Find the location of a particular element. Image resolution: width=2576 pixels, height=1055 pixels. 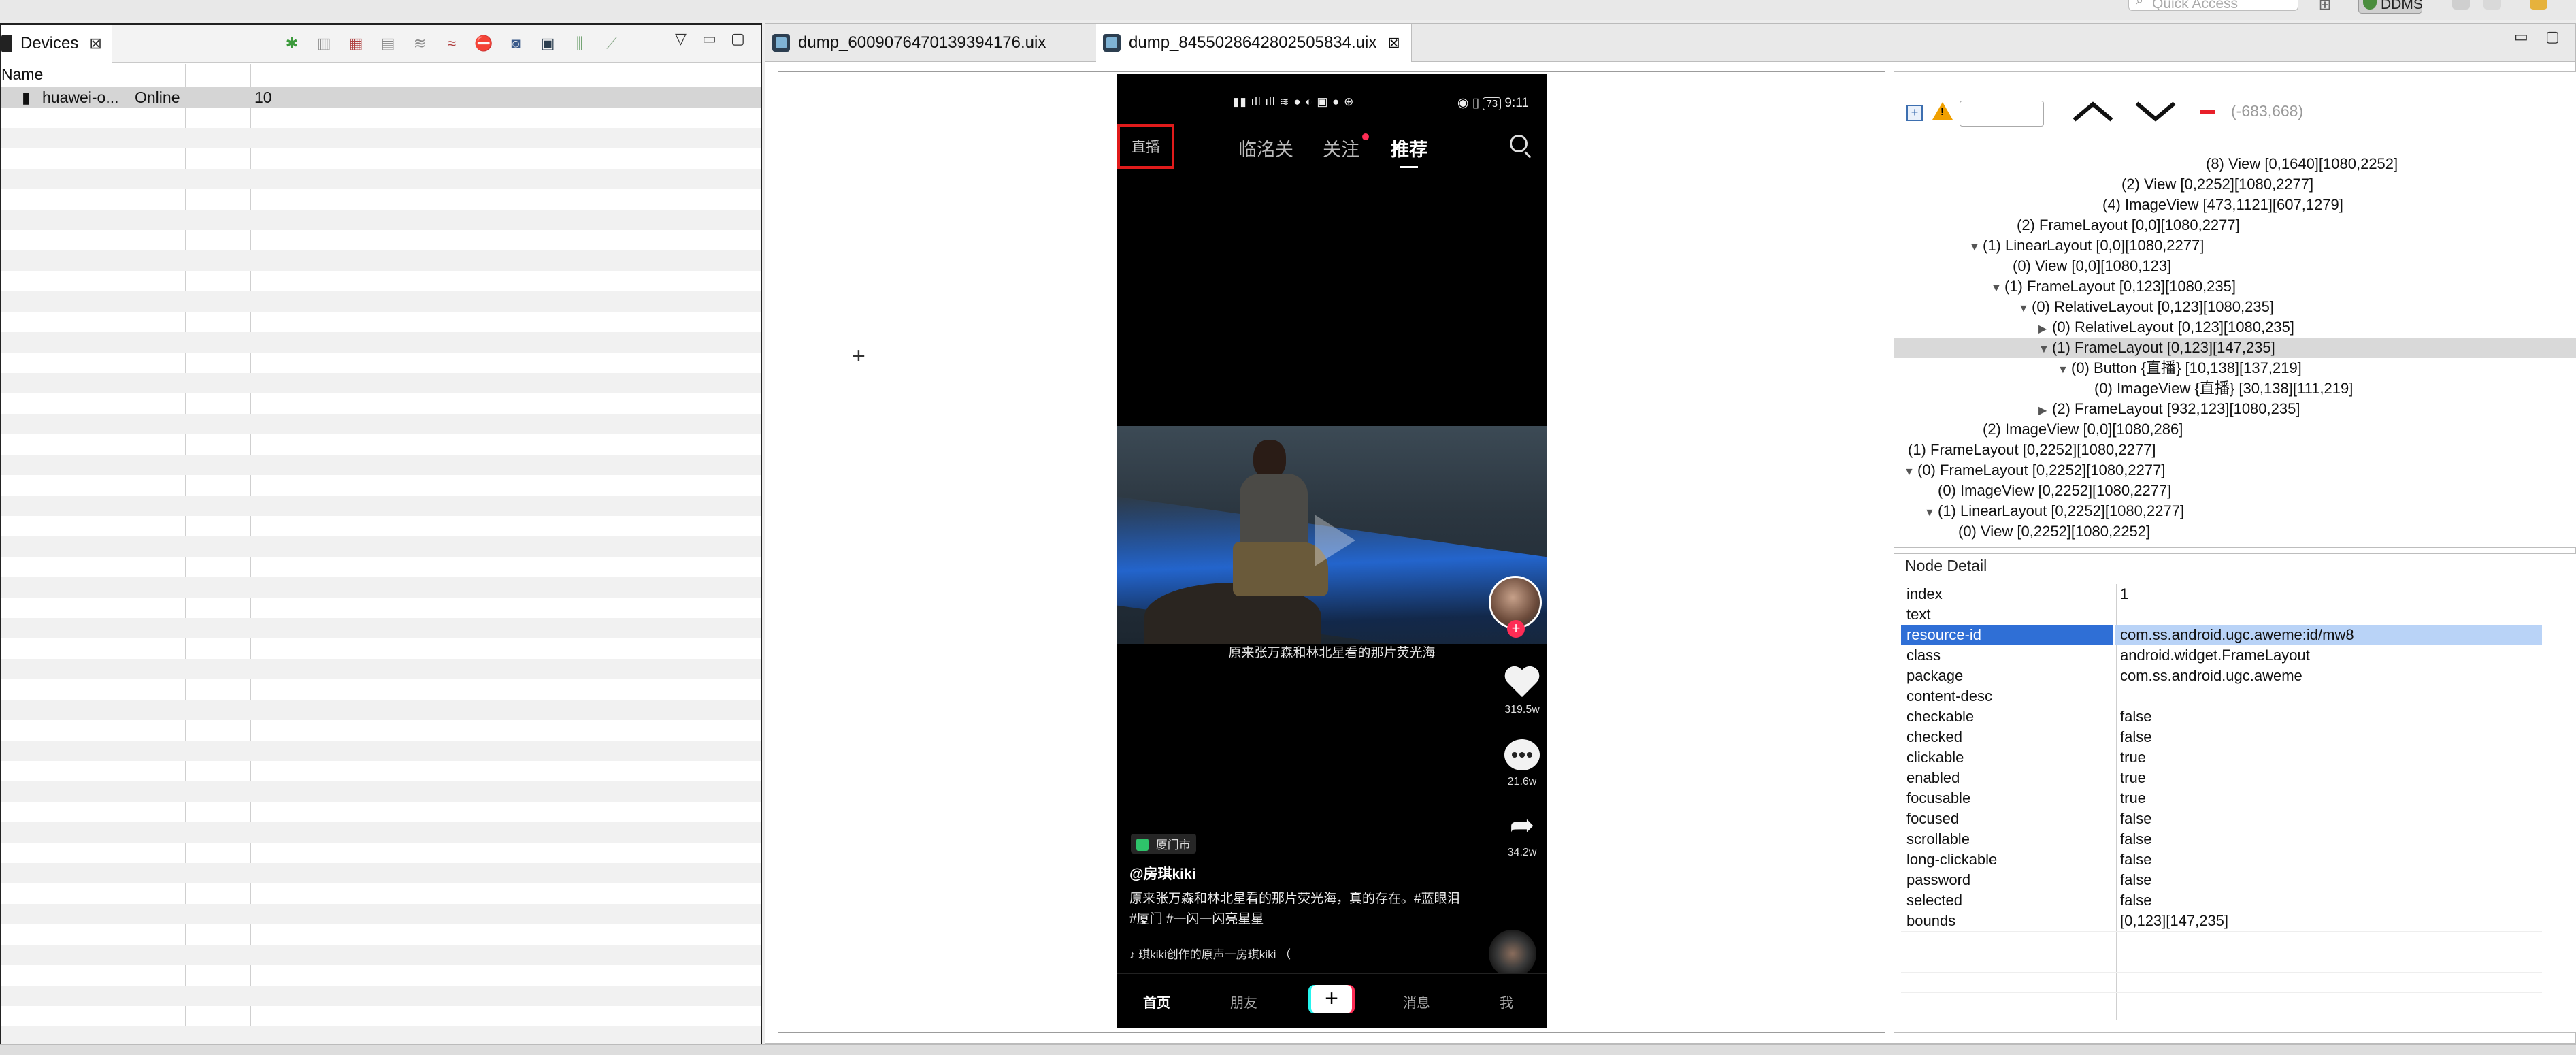

tree-node: ▼ (1) FrameLayout [0,123][1080,235] is located at coordinates (2235, 286).